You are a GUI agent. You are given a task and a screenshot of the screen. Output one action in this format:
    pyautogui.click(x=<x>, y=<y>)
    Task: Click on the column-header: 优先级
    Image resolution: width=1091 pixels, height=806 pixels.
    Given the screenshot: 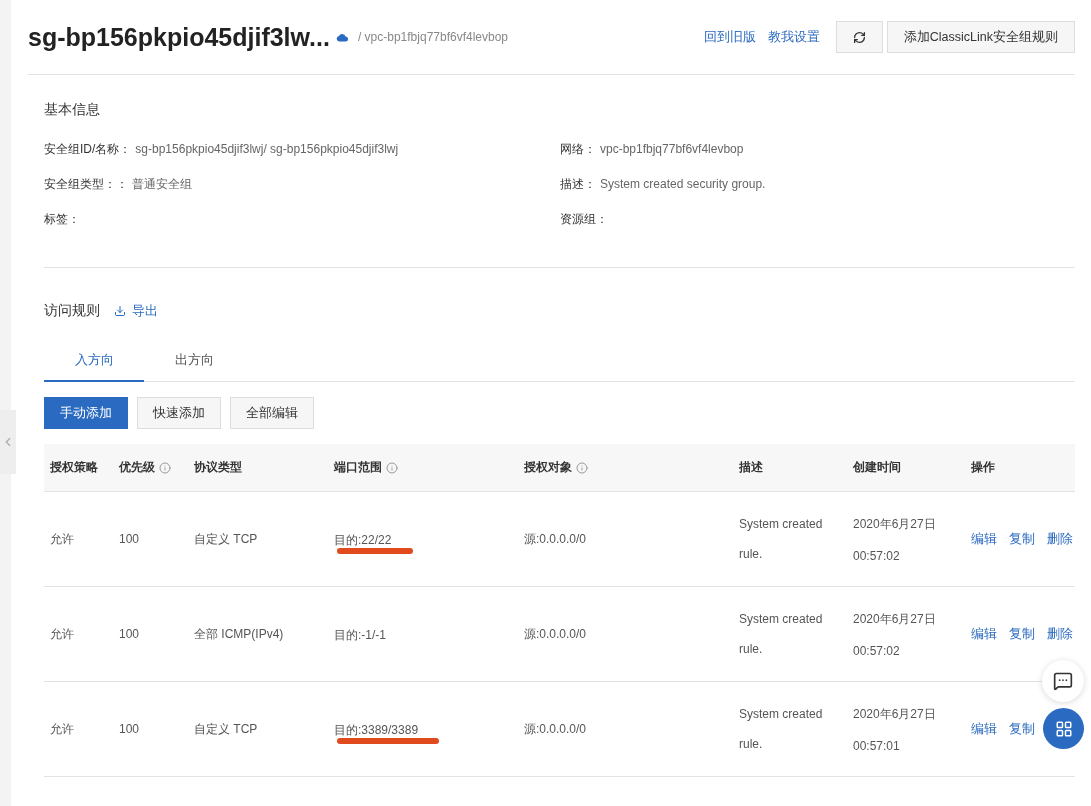 What is the action you would take?
    pyautogui.click(x=150, y=467)
    